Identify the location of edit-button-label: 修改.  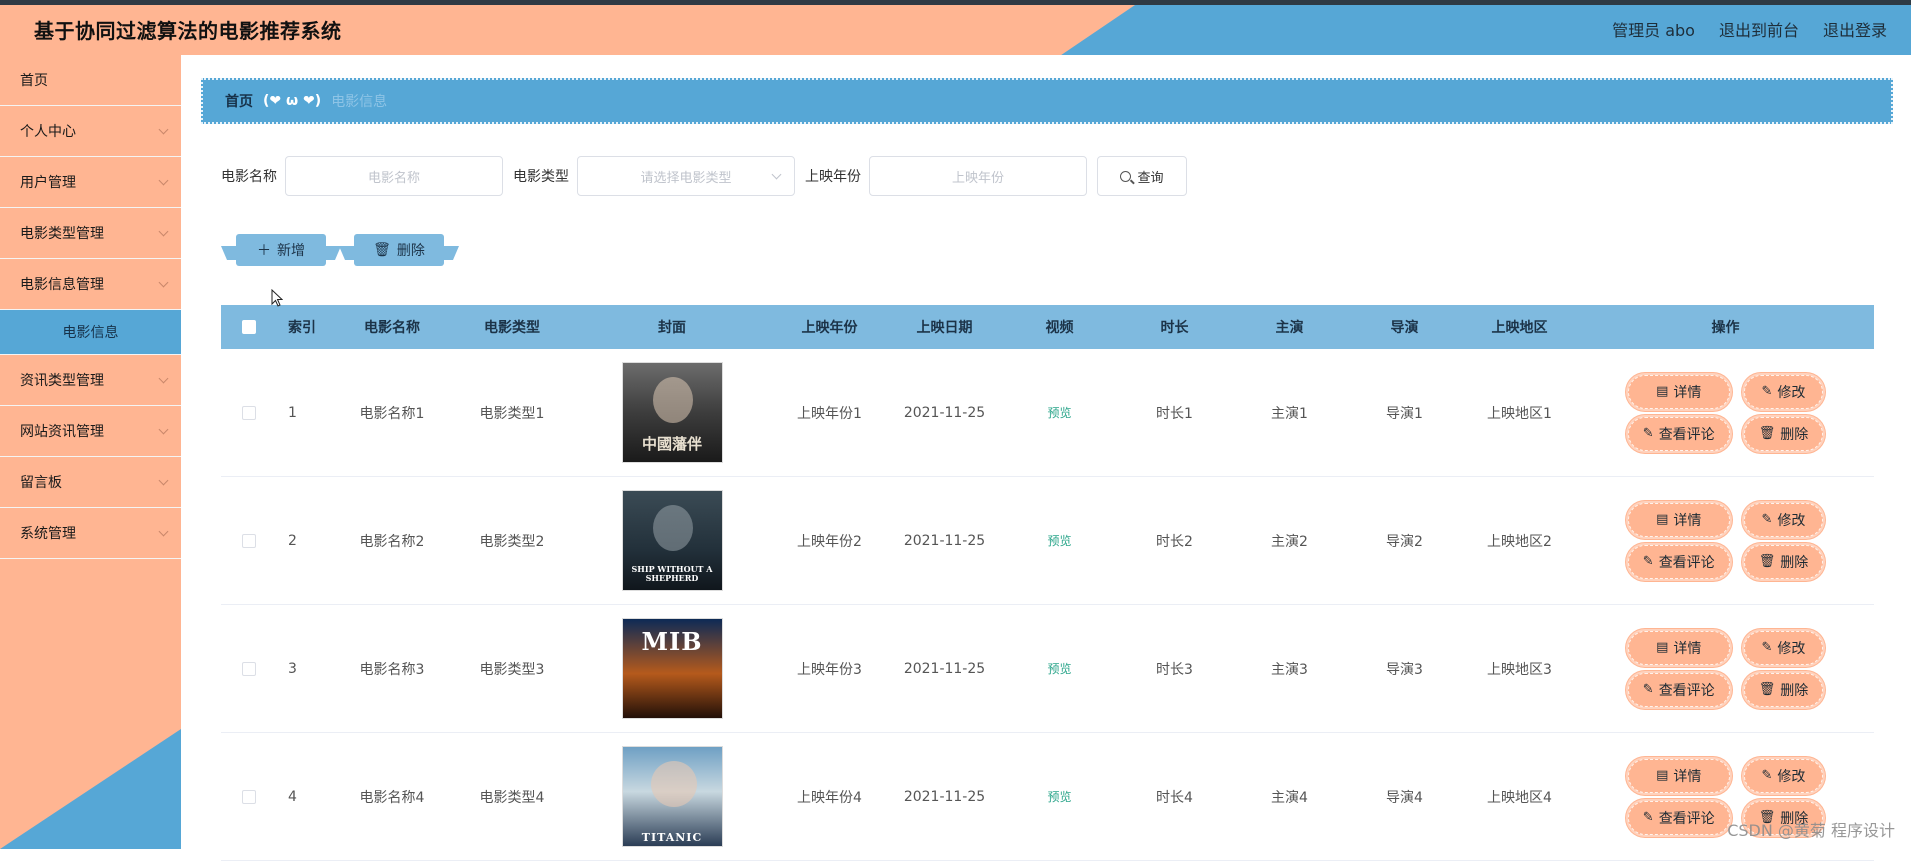
(1791, 776).